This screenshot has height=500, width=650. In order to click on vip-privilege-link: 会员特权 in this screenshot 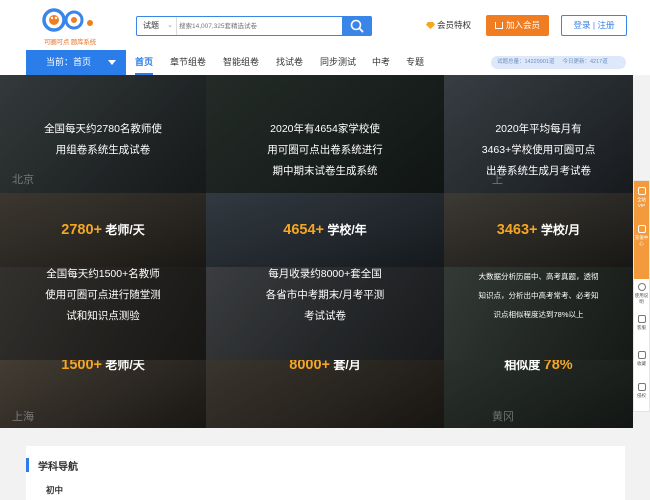, I will do `click(448, 25)`.